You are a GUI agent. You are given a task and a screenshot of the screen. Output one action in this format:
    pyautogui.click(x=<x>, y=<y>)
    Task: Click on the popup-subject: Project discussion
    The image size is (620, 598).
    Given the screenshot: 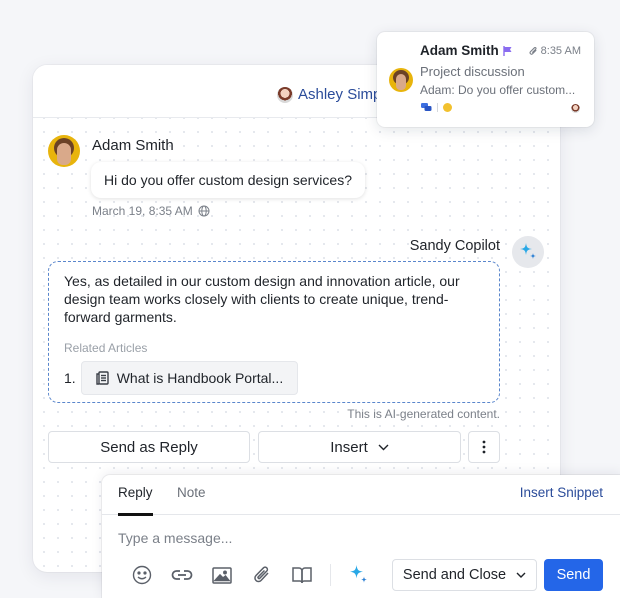 What is the action you would take?
    pyautogui.click(x=472, y=71)
    